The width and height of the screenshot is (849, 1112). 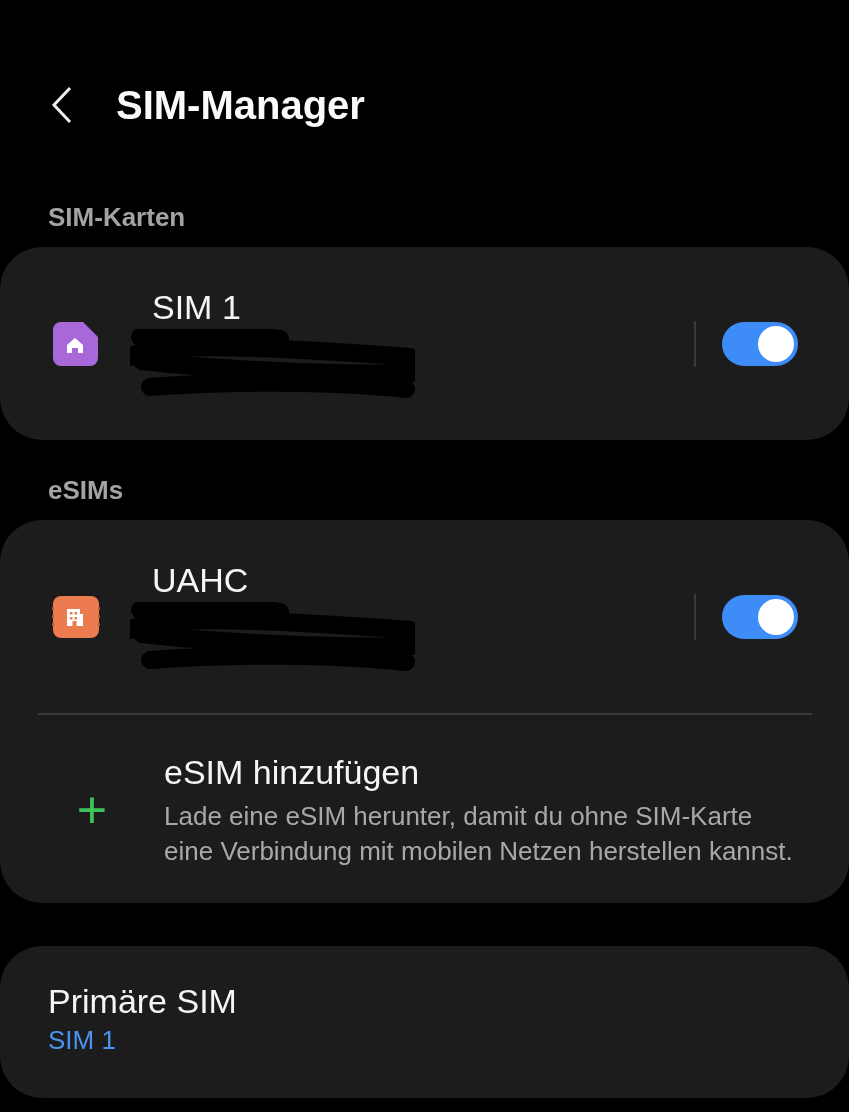 I want to click on section-label: eSIMs, so click(x=86, y=490).